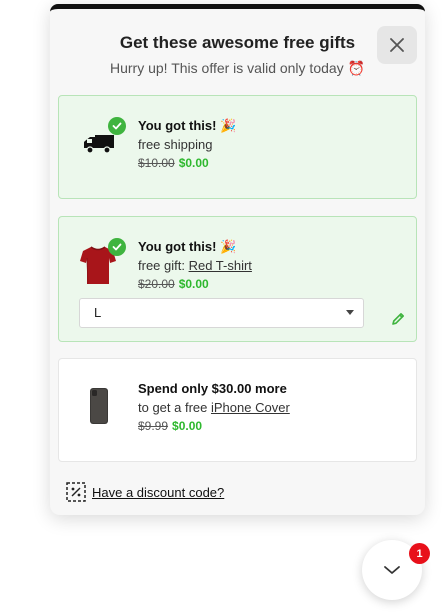  I want to click on gift-prices: $20.00 $0.00, so click(195, 284).